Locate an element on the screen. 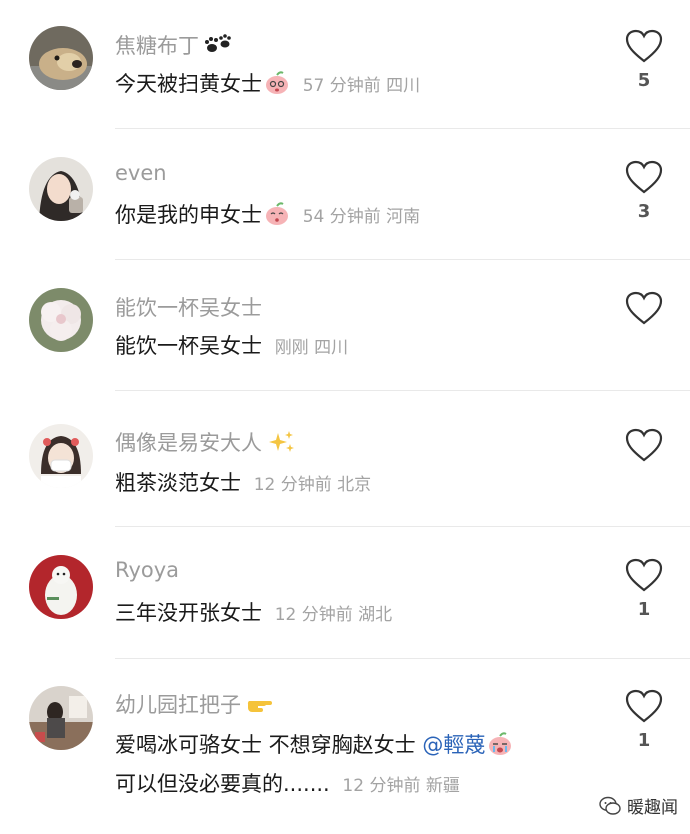  avatar-room-image is located at coordinates (61, 718).